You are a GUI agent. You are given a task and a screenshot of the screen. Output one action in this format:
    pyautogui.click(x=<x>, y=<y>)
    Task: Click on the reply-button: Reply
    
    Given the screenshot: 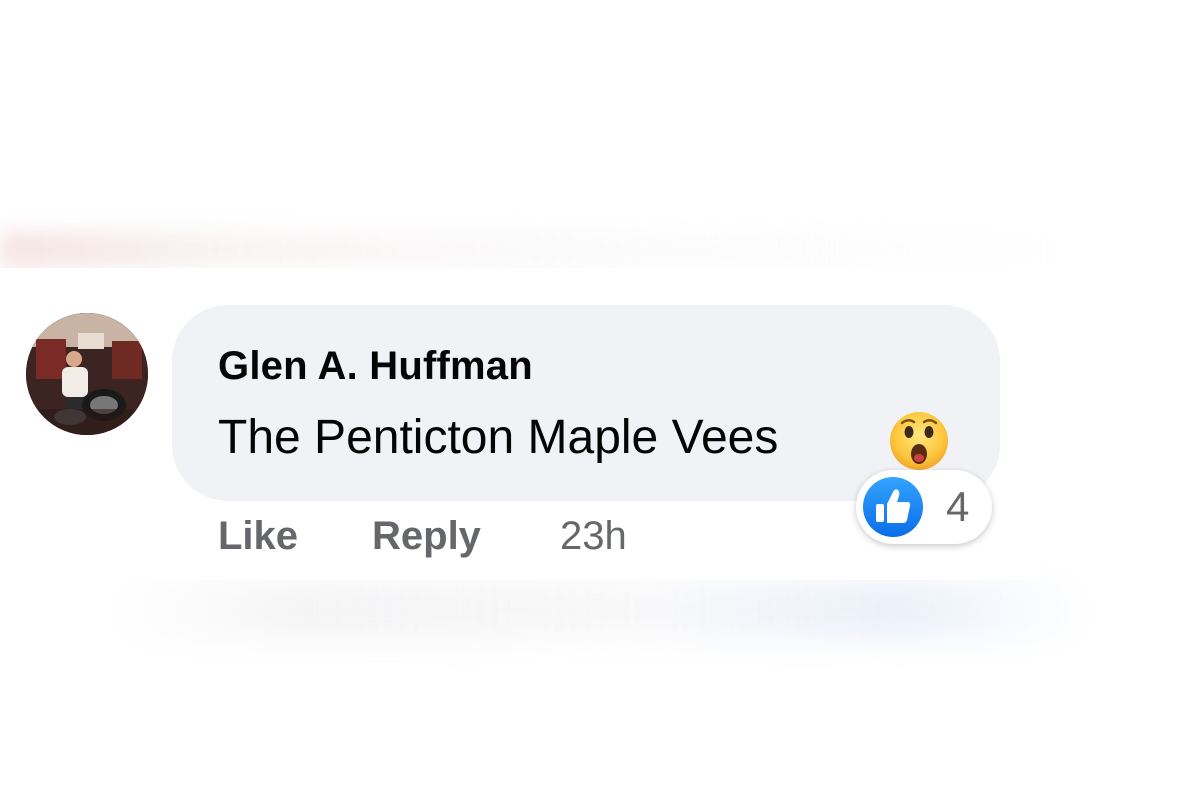 What is the action you would take?
    pyautogui.click(x=426, y=536)
    